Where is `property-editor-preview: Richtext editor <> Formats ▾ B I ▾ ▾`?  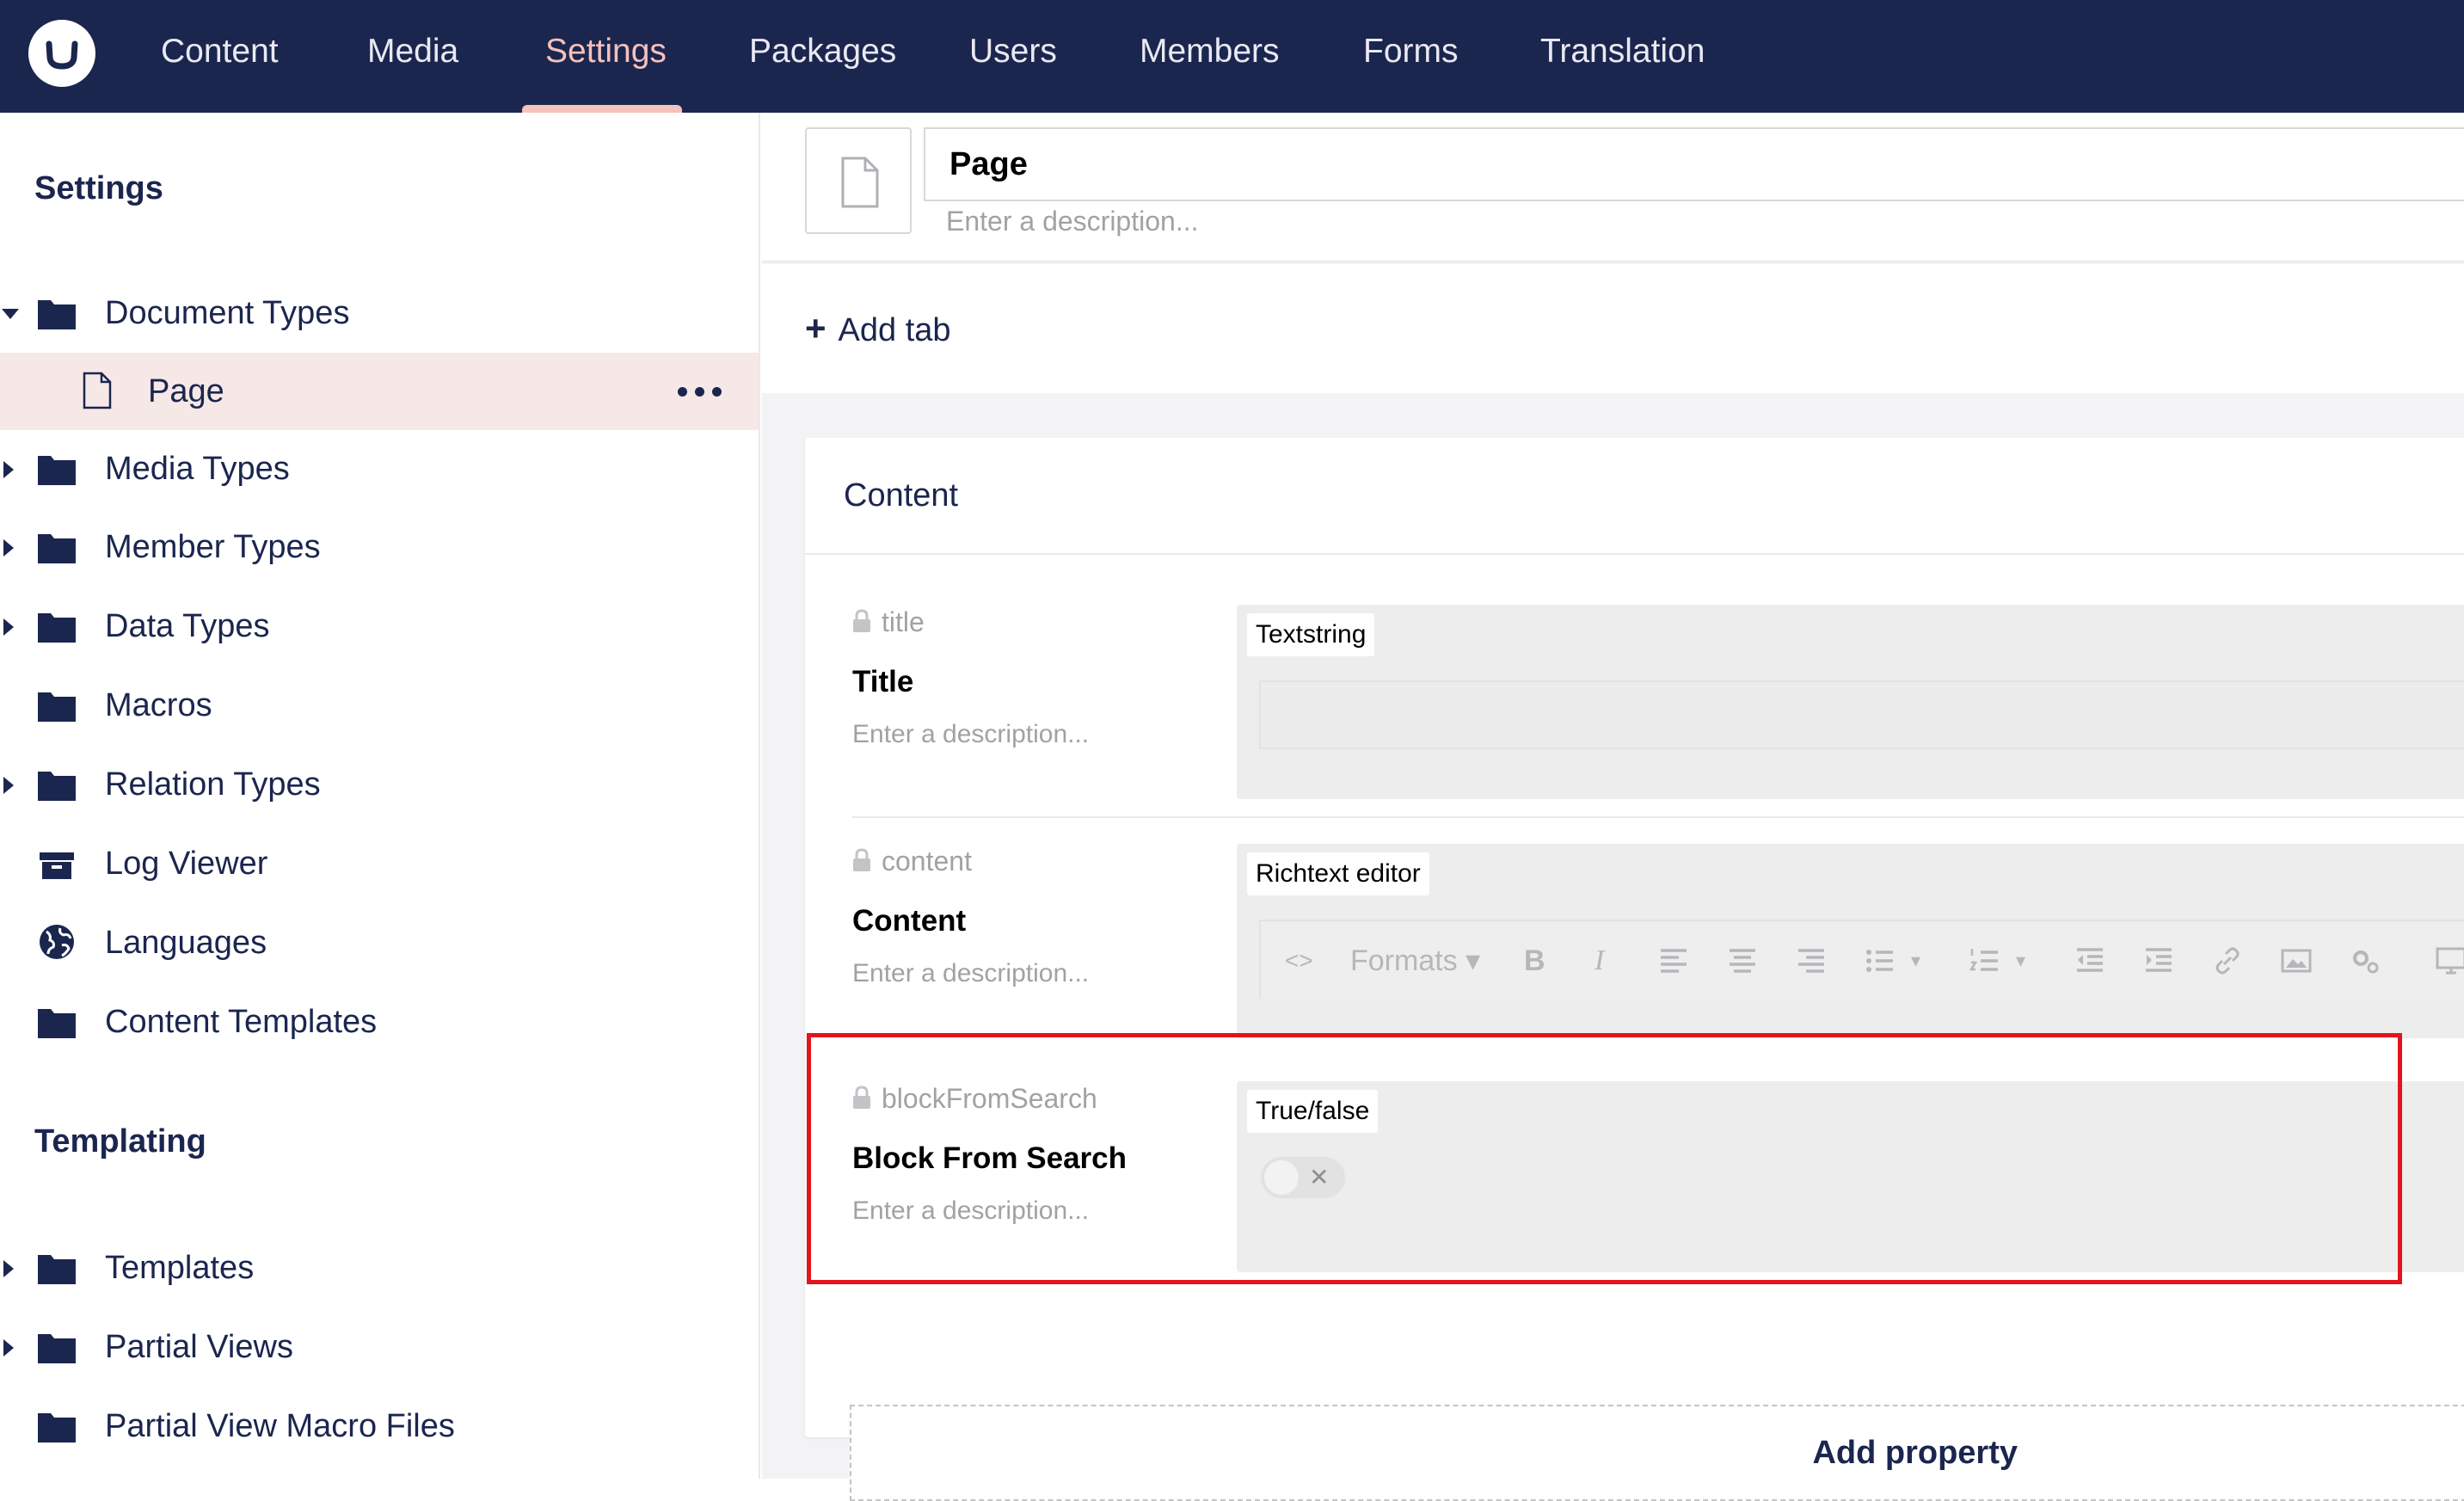
property-editor-preview: Richtext editor <> Formats ▾ B I ▾ ▾ is located at coordinates (1850, 941).